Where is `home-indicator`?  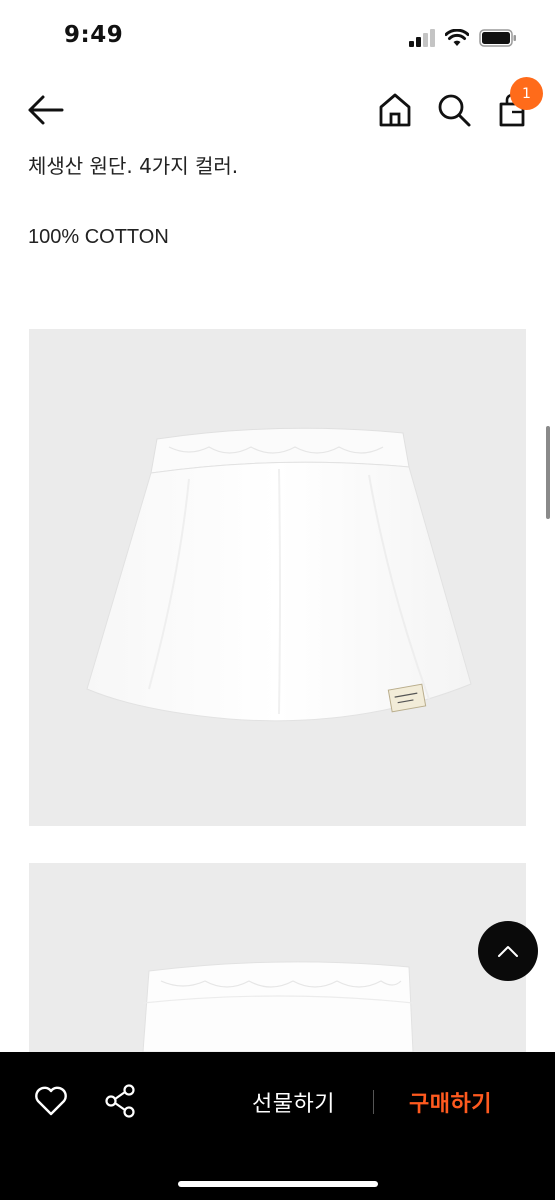
home-indicator is located at coordinates (278, 1184).